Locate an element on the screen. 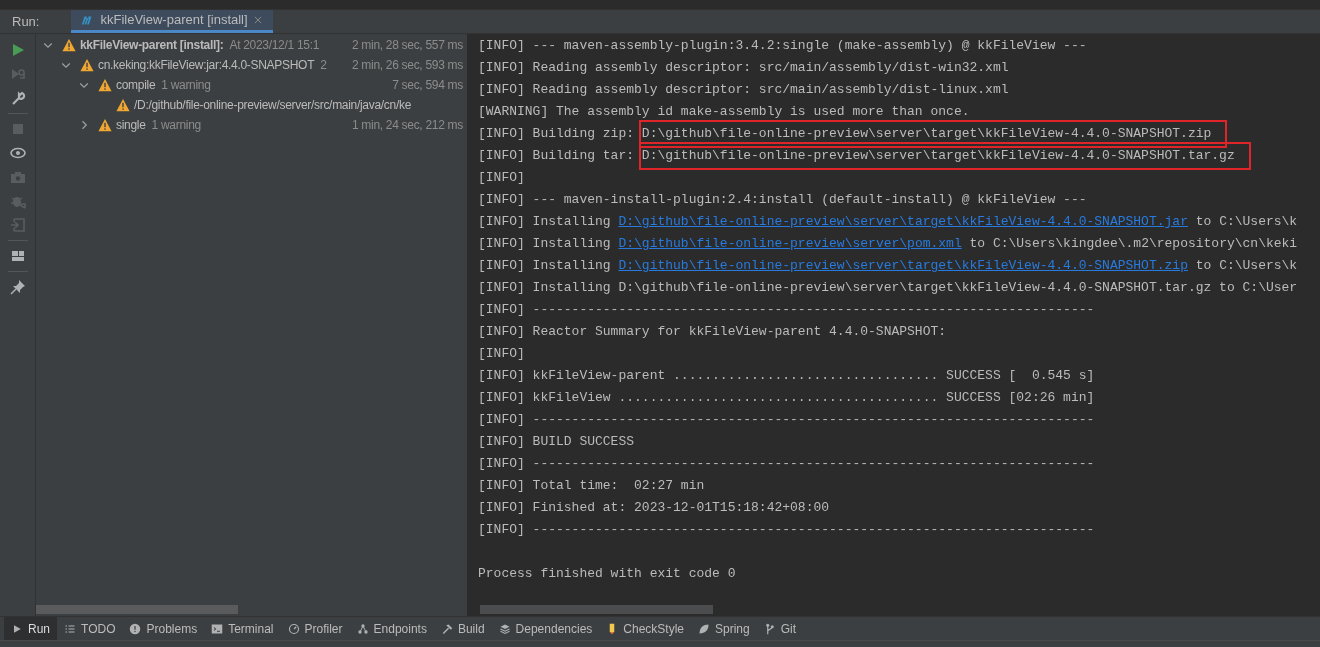 This screenshot has width=1320, height=647. console-text: [INFO] --- maven-assembly-plugin:3.4.2:single (make-assembly) @ kkFileView --- is located at coordinates (782, 46).